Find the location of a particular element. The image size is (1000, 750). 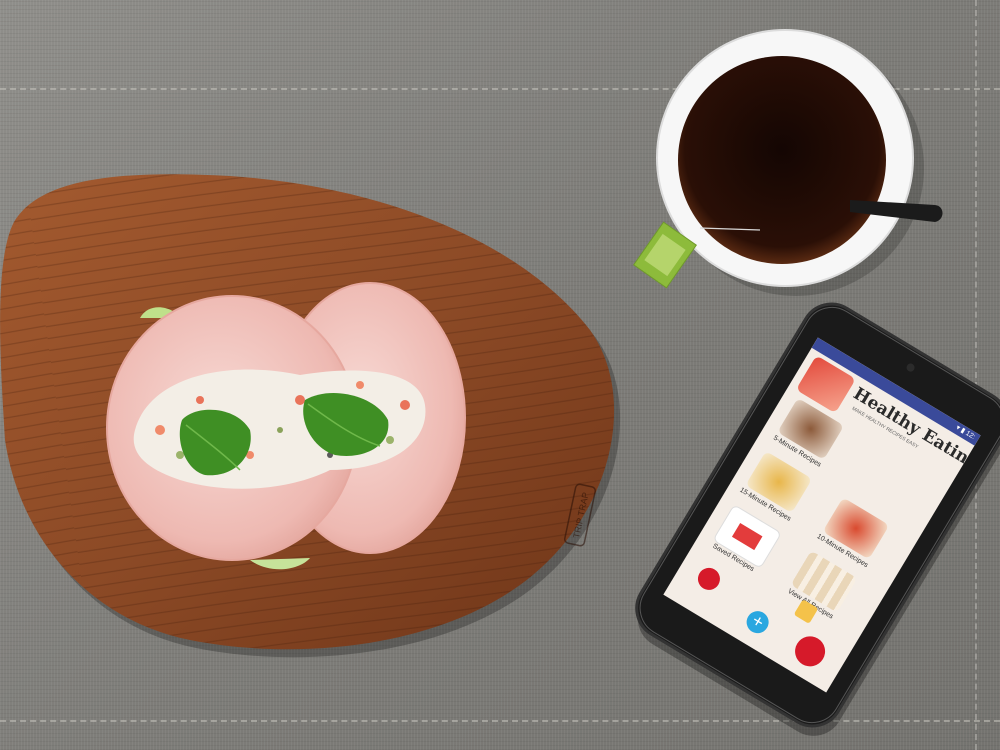

taco-dish-icon is located at coordinates (856, 528).